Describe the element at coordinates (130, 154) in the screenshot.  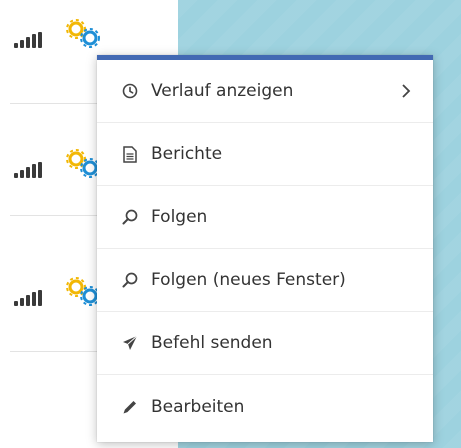
I see `document-icon` at that location.